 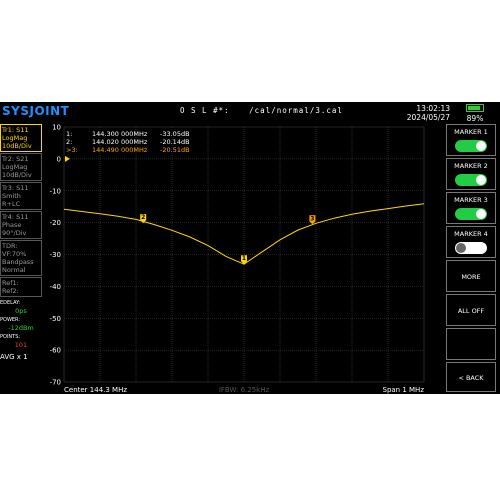 What do you see at coordinates (244, 390) in the screenshot?
I see `ifbw-label: IFBW: 6.25kHz` at bounding box center [244, 390].